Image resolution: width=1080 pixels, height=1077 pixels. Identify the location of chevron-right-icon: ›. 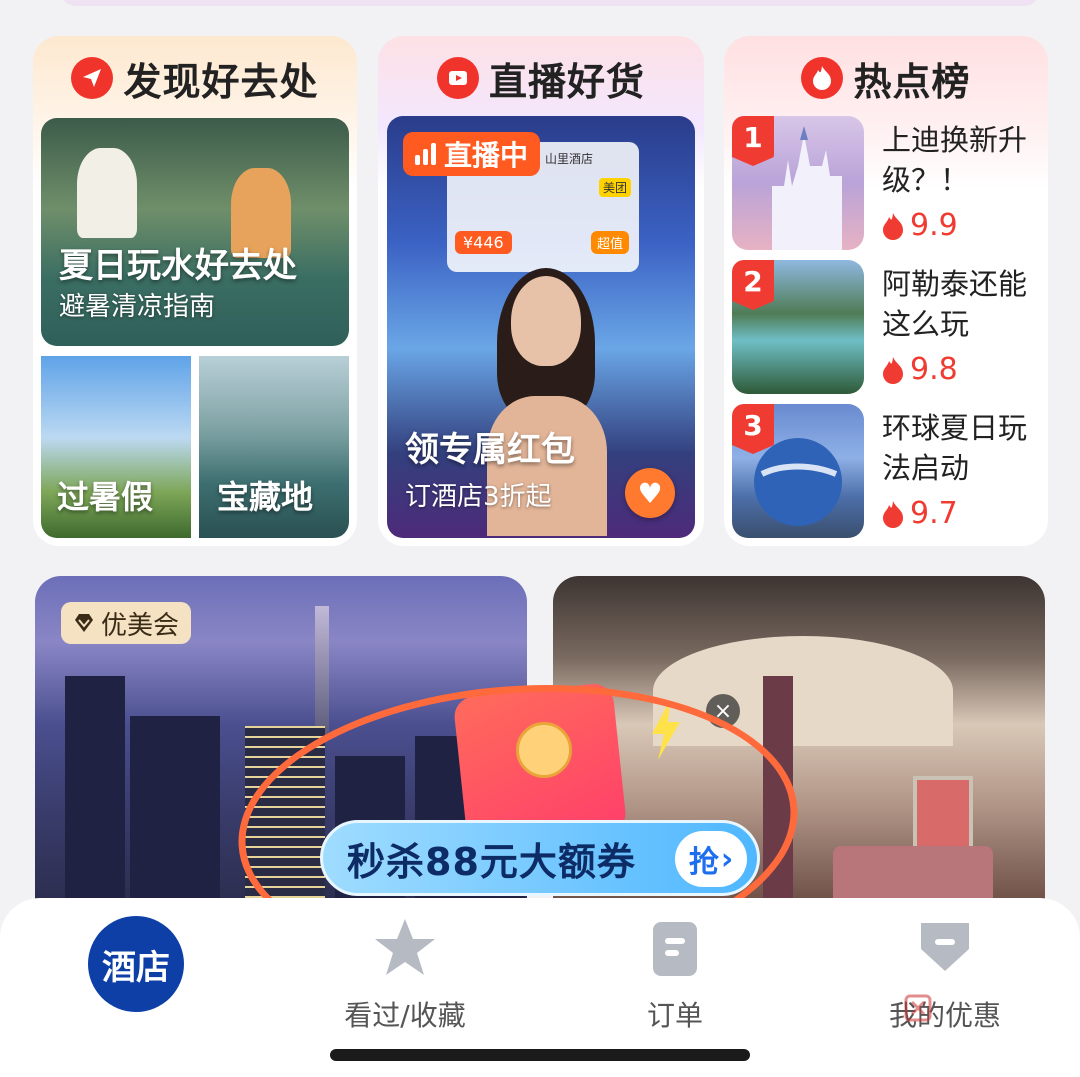
(727, 859).